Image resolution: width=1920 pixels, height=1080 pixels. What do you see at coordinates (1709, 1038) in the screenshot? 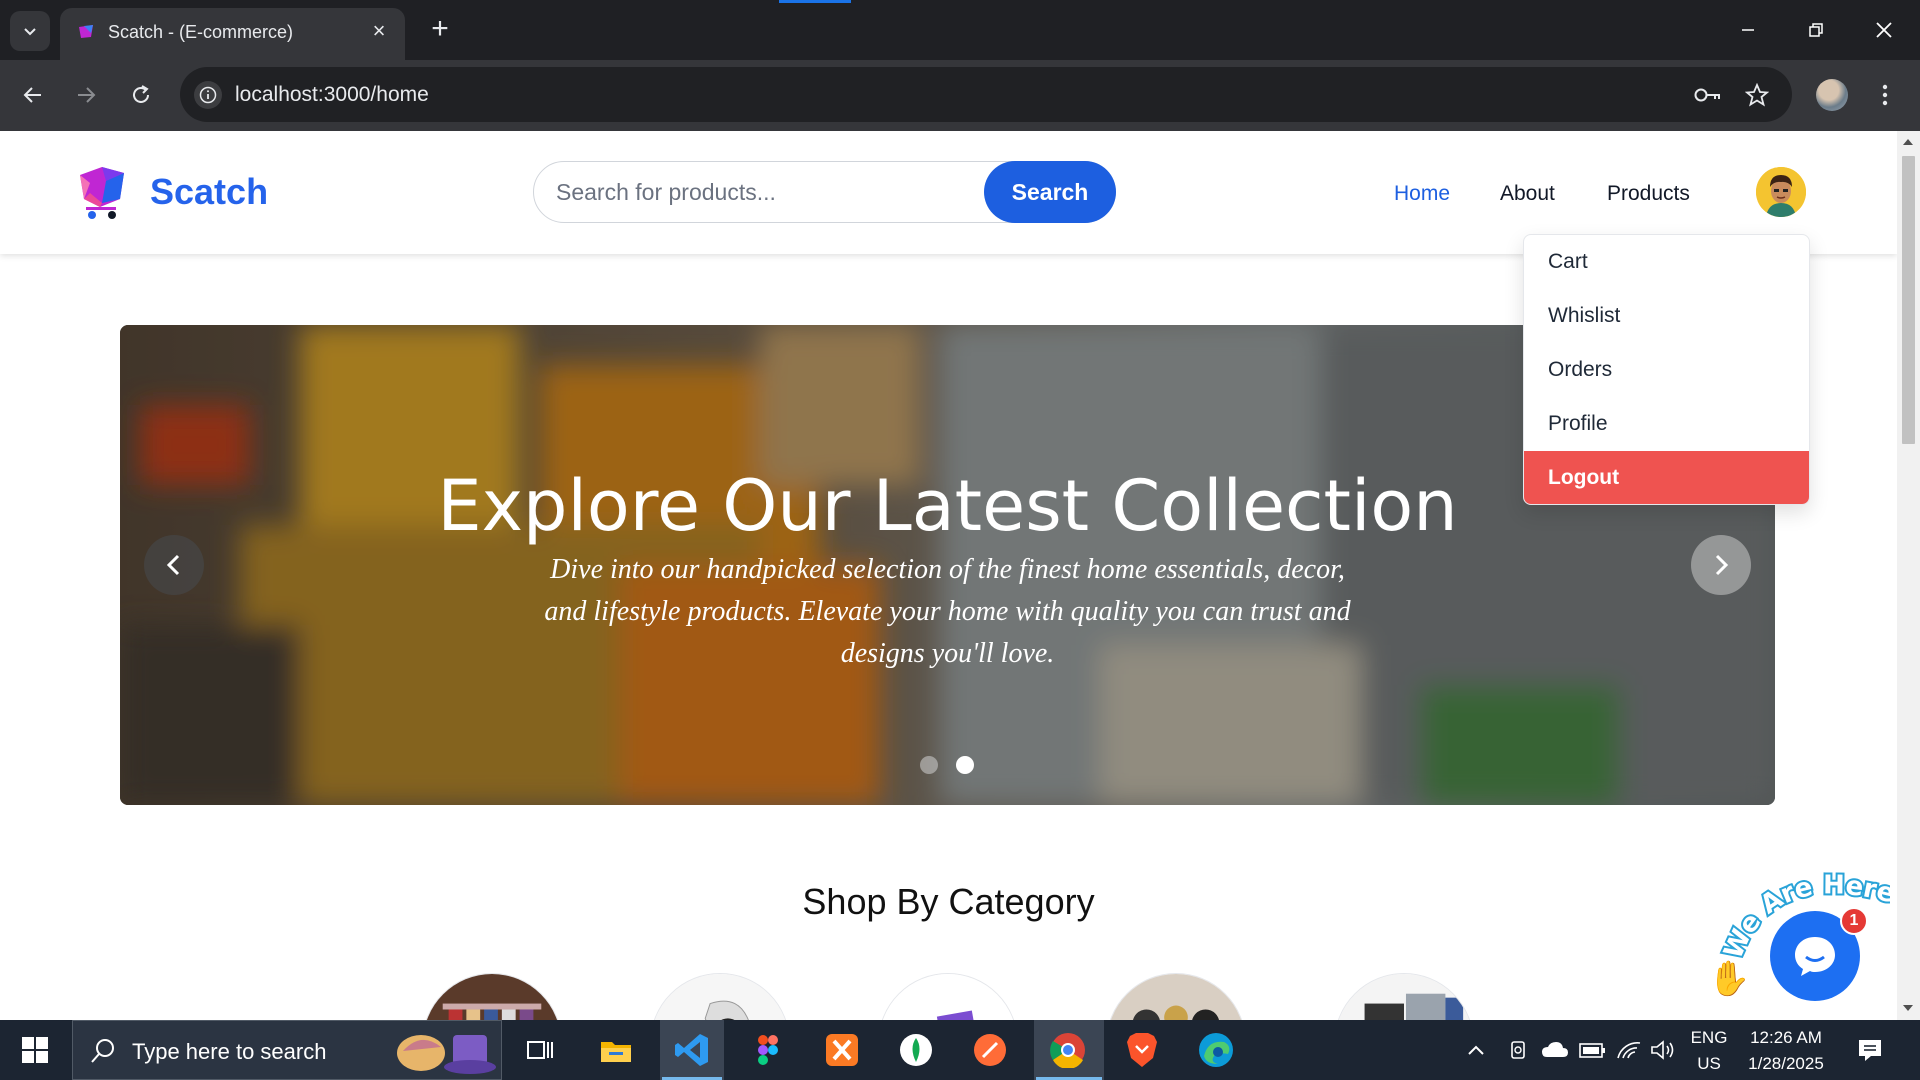
I see `input-language: ENG` at bounding box center [1709, 1038].